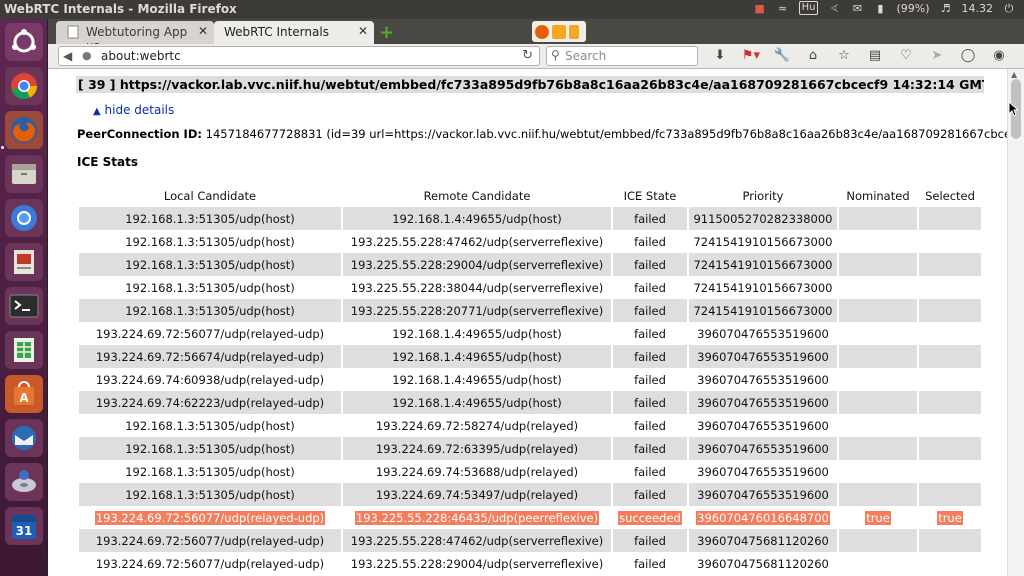 This screenshot has height=576, width=1024. What do you see at coordinates (87, 55) in the screenshot?
I see `identity-icon: ●` at bounding box center [87, 55].